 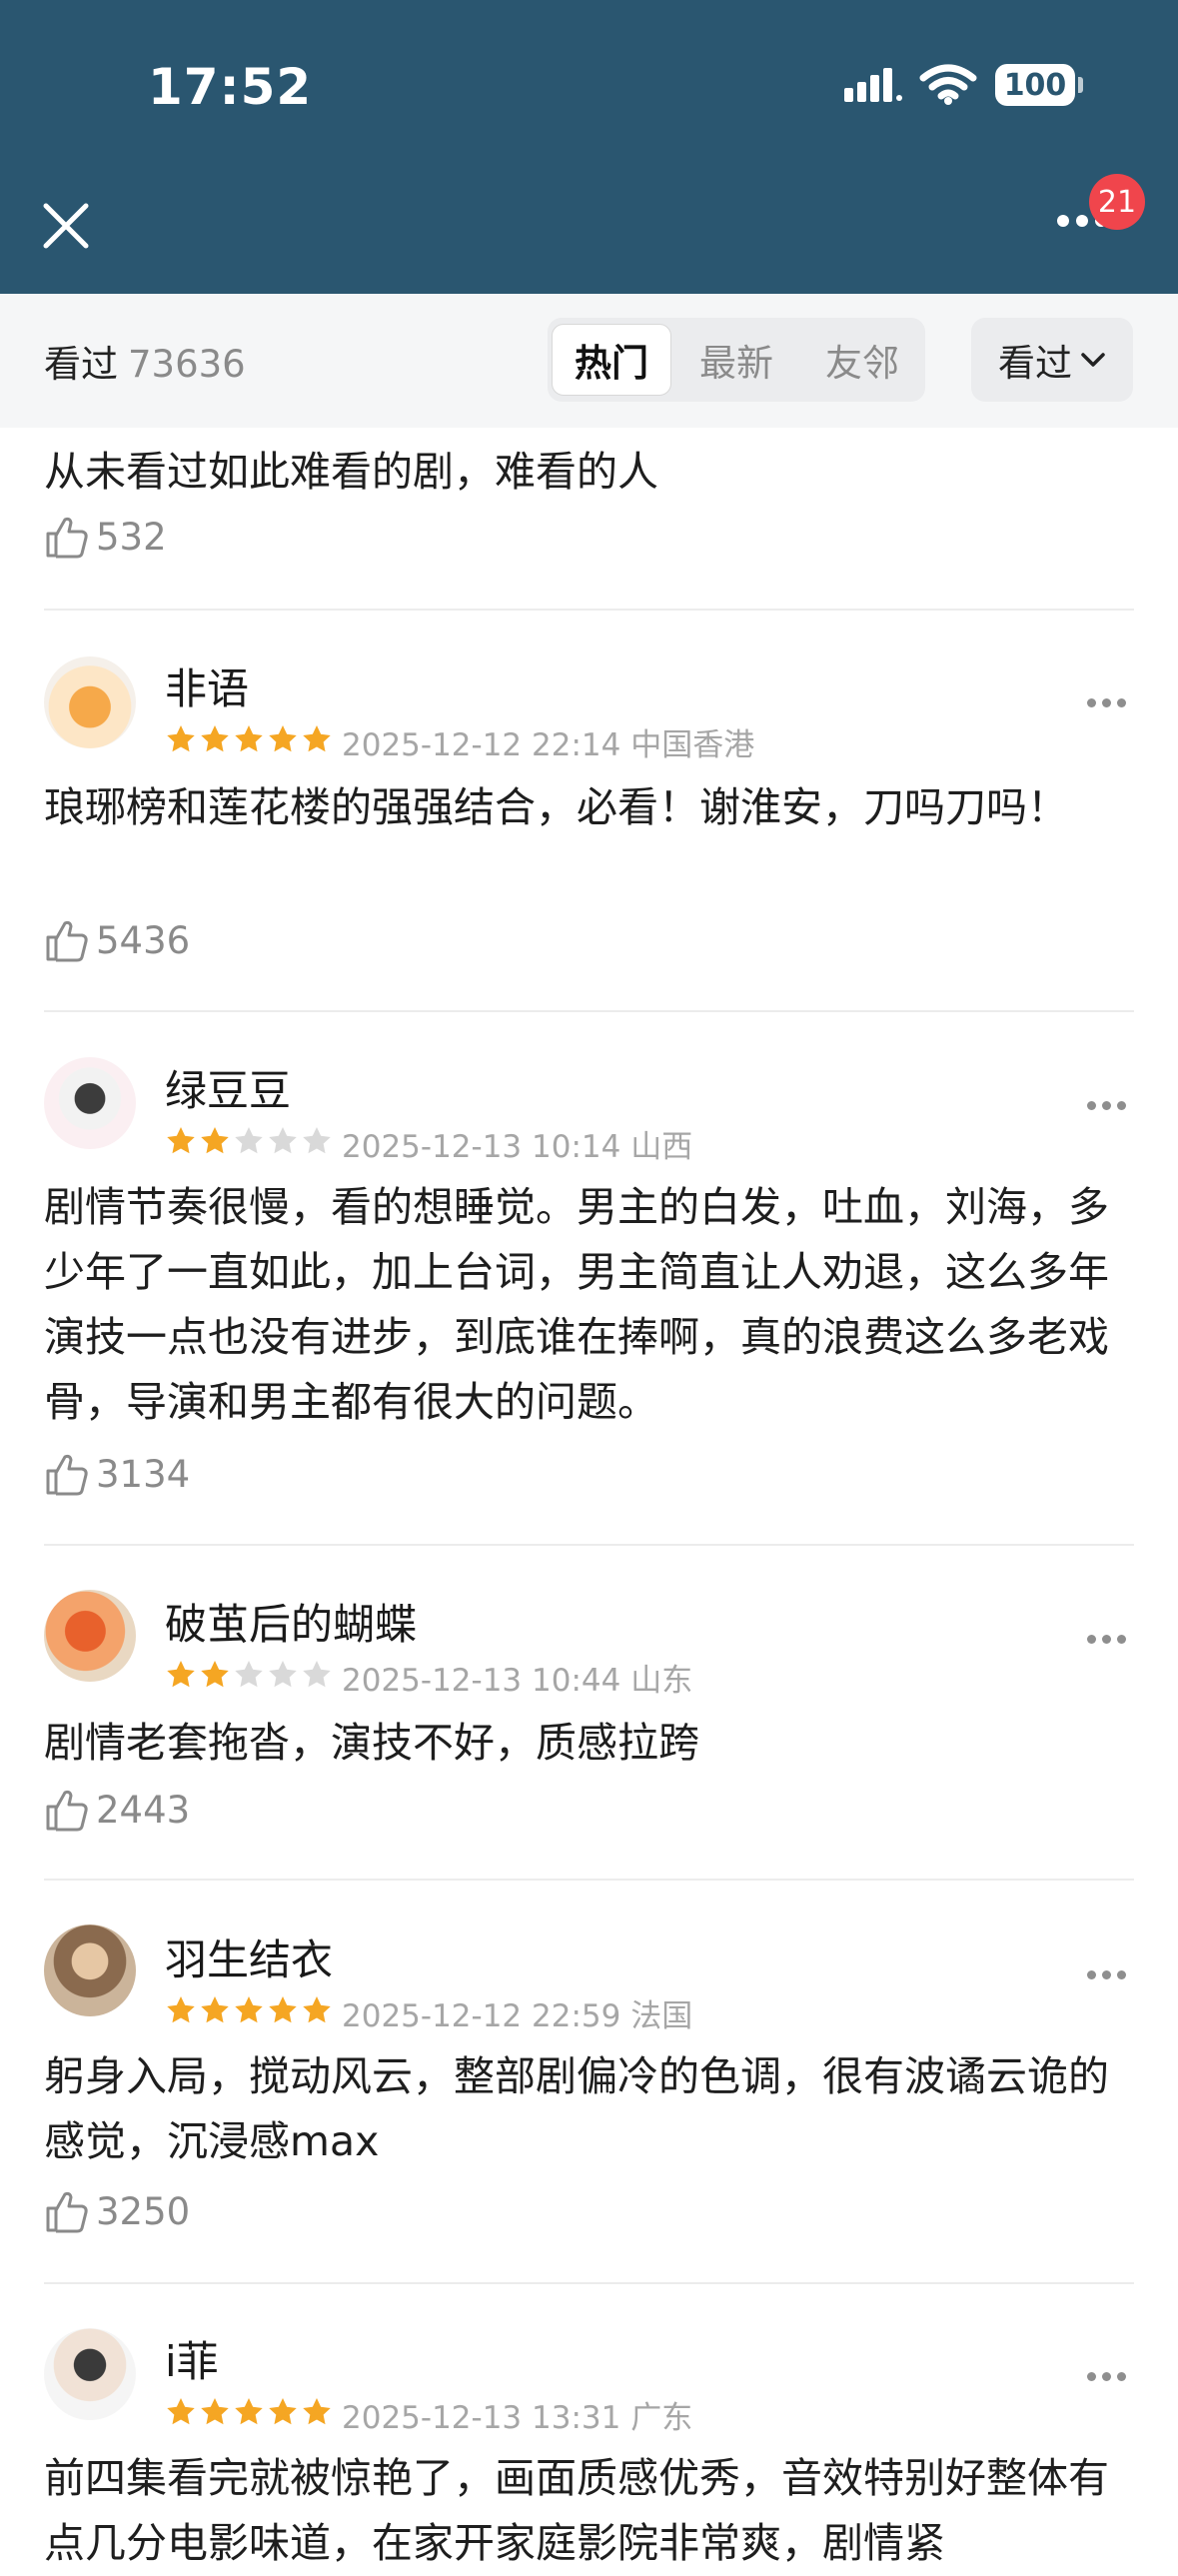 I want to click on chevron-down-icon, so click(x=1093, y=360).